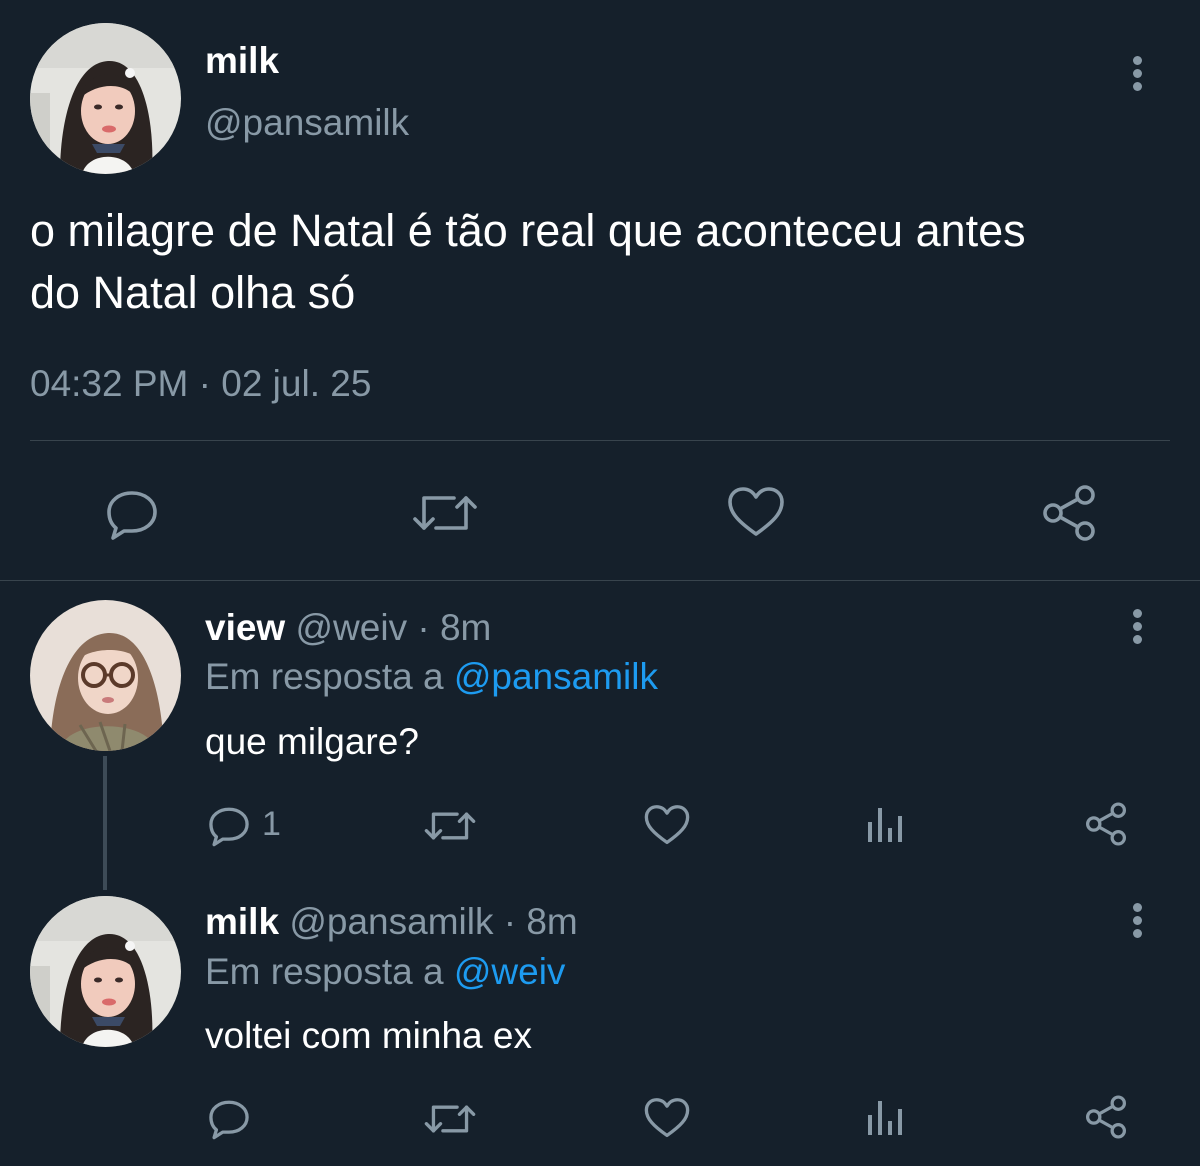 The height and width of the screenshot is (1166, 1200). What do you see at coordinates (433, 921) in the screenshot?
I see `reply-2-meta: @pansamilk · 8m` at bounding box center [433, 921].